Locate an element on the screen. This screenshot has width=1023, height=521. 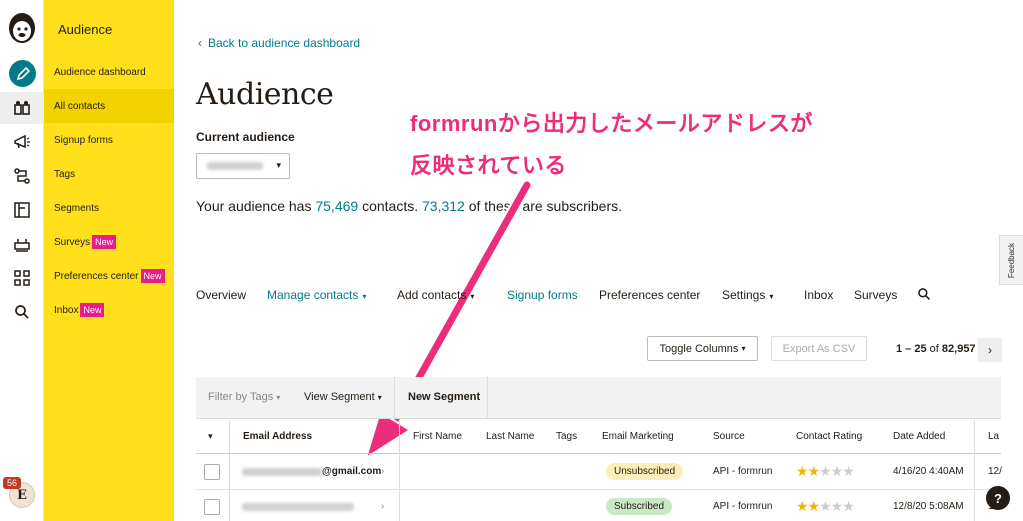
website-icon is located at coordinates (22, 210).